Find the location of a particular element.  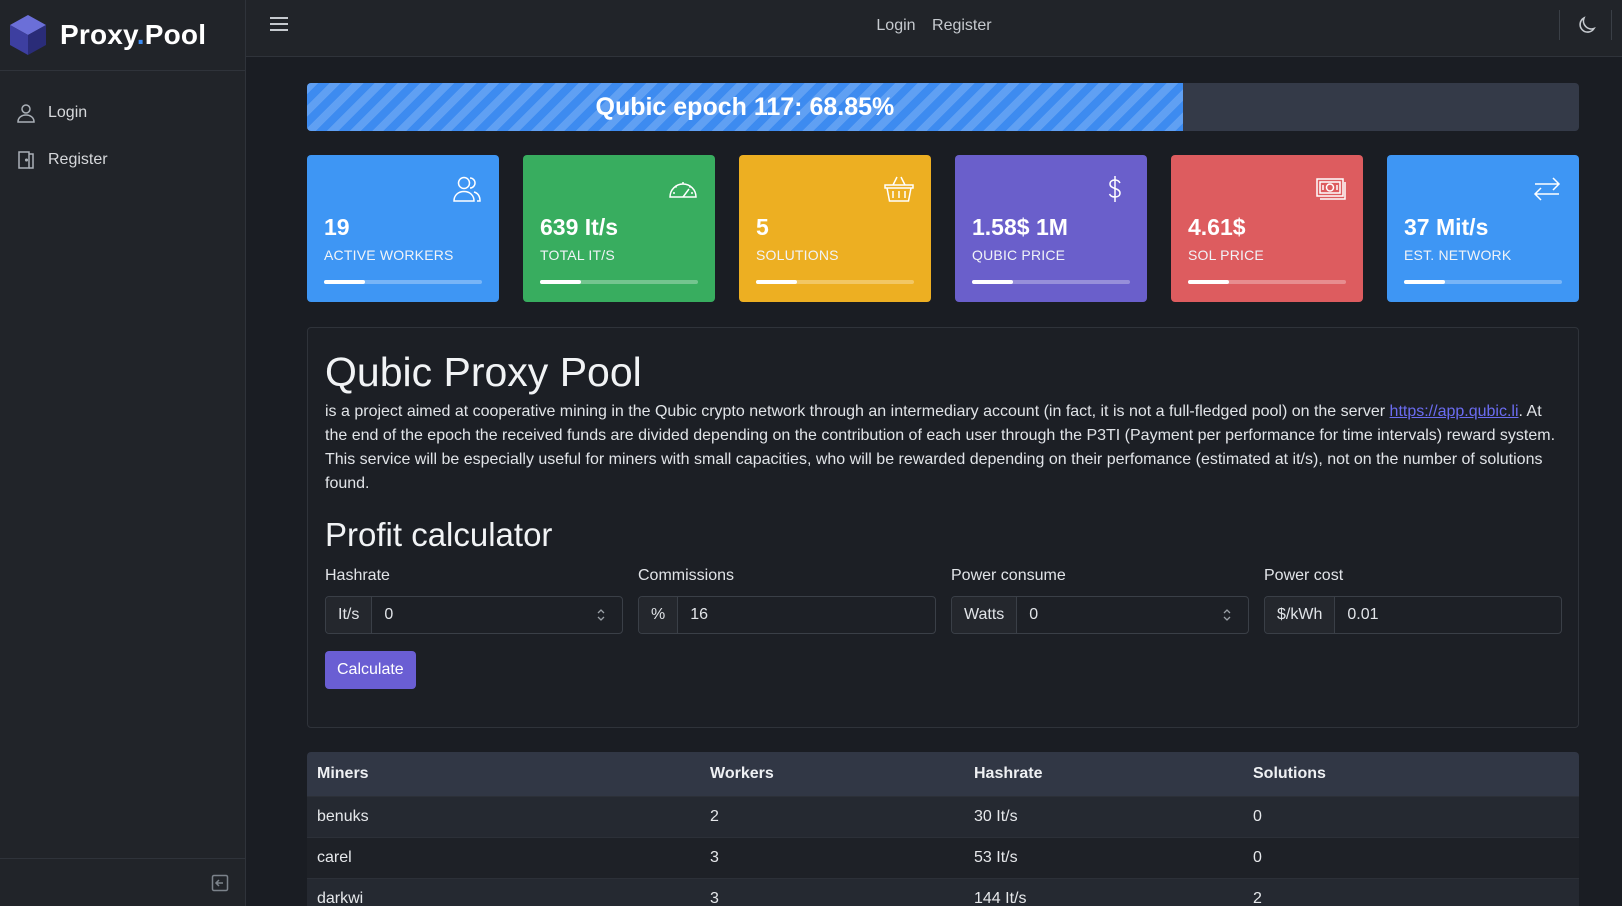

card-est-network: 37 Mit/s EST. NETWORK is located at coordinates (1483, 228).